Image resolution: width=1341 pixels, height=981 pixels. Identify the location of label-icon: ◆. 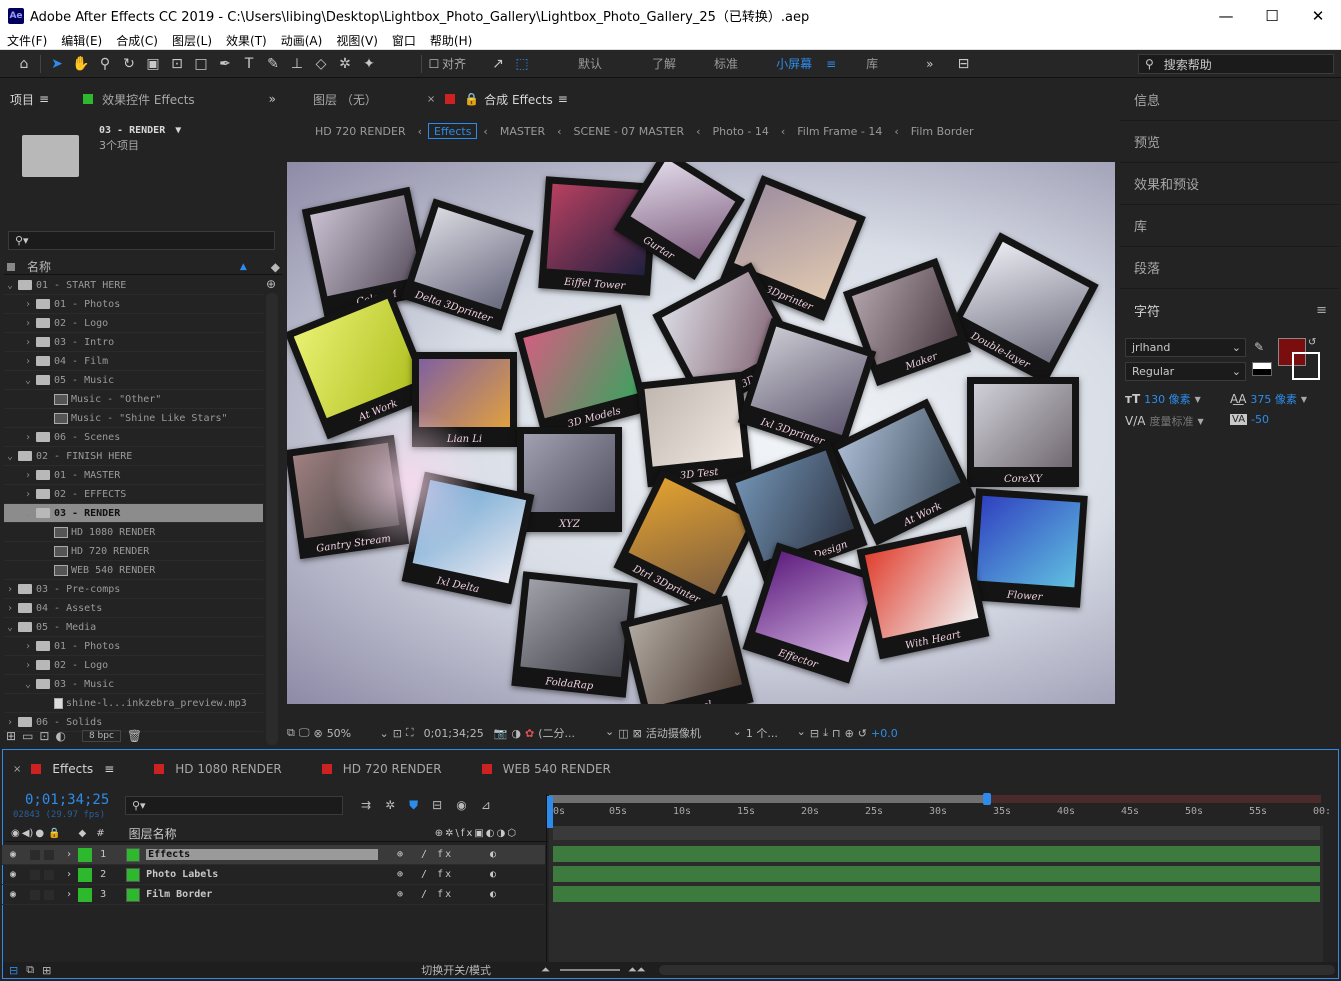
(83, 833).